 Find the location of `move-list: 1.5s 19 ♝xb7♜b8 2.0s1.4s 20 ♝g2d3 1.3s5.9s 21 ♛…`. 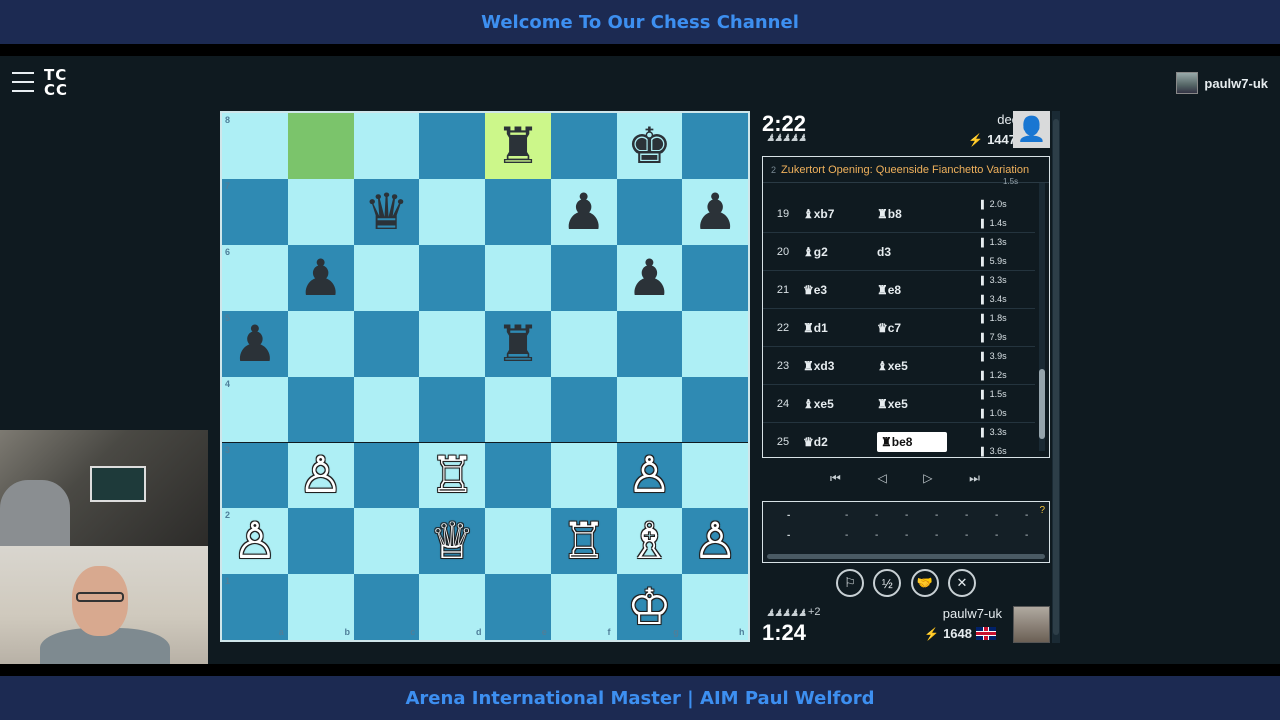

move-list: 1.5s 19 ♝xb7♜b8 2.0s1.4s 20 ♝g2d3 1.3s5.9s 21 ♛… is located at coordinates (906, 317).